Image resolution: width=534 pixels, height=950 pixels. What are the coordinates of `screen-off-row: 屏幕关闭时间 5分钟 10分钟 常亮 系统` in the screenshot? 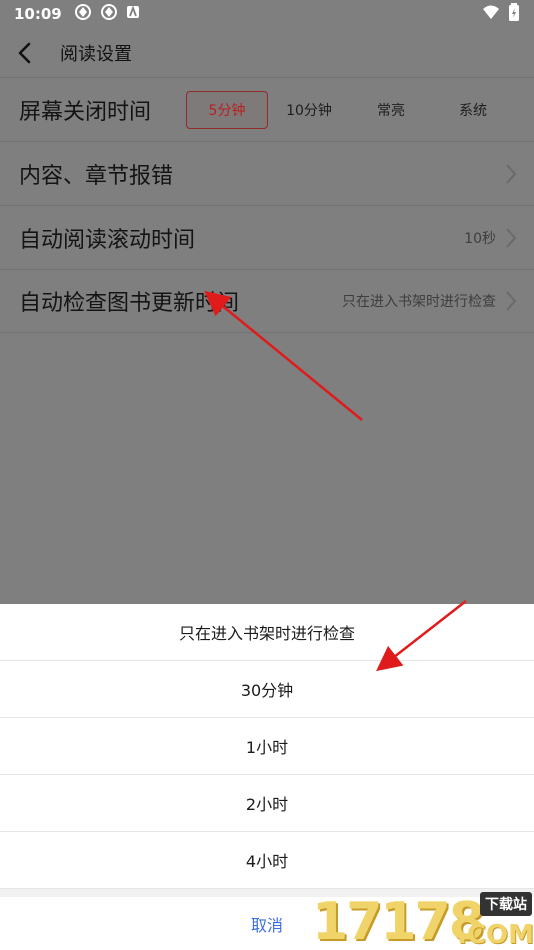 It's located at (267, 110).